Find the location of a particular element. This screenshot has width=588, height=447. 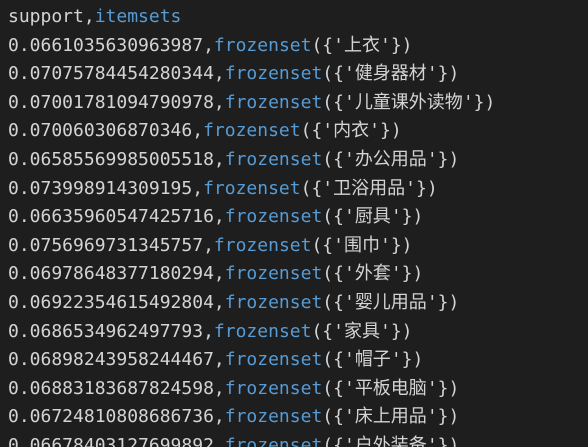

code-line: 0.0756969731345757,frozenset({'围巾'}) is located at coordinates (294, 246).